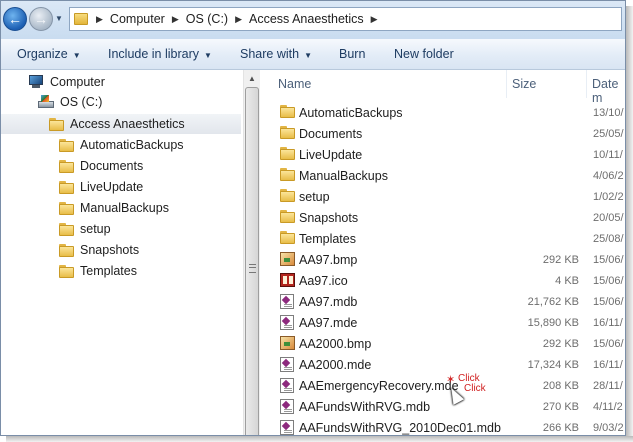 This screenshot has height=442, width=633. I want to click on share-with-label: Share with, so click(270, 54).